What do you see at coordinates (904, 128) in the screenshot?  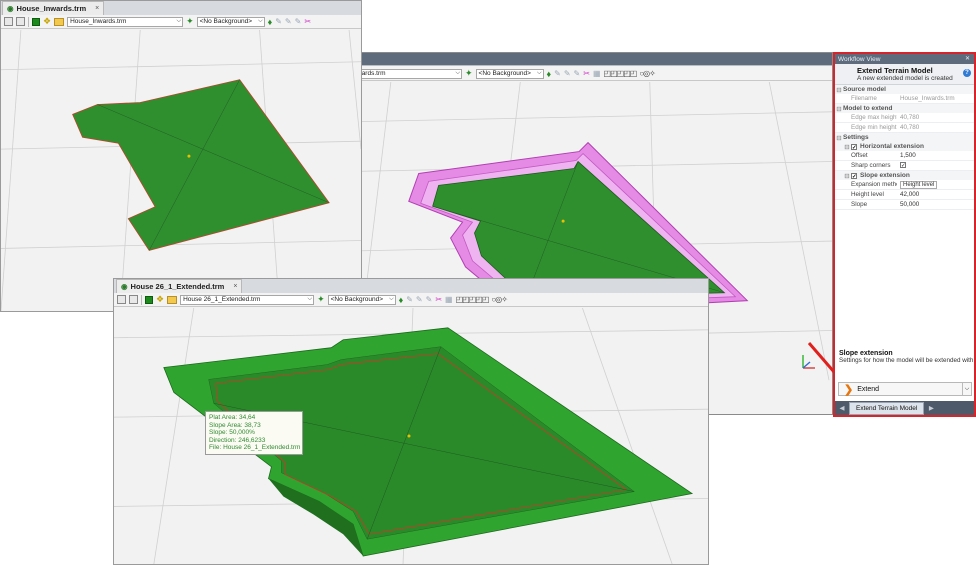 I see `property-edge-min-height: Edge min height 40,780` at bounding box center [904, 128].